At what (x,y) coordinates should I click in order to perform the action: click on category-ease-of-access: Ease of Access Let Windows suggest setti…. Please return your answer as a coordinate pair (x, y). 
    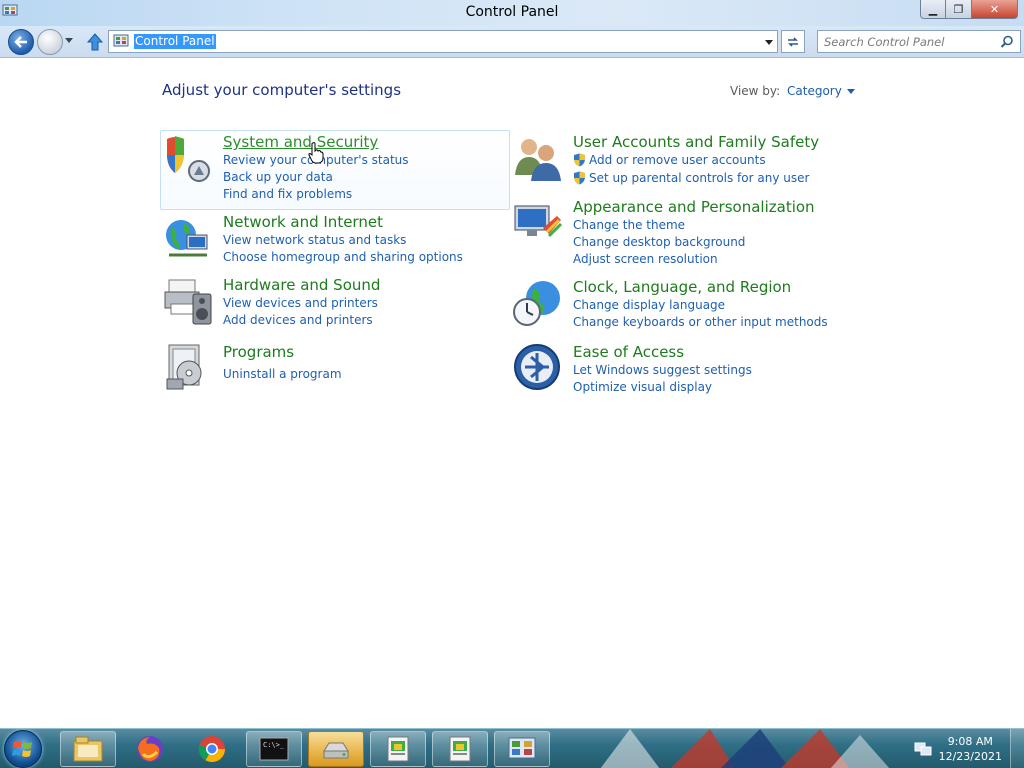
    Looking at the image, I should click on (683, 370).